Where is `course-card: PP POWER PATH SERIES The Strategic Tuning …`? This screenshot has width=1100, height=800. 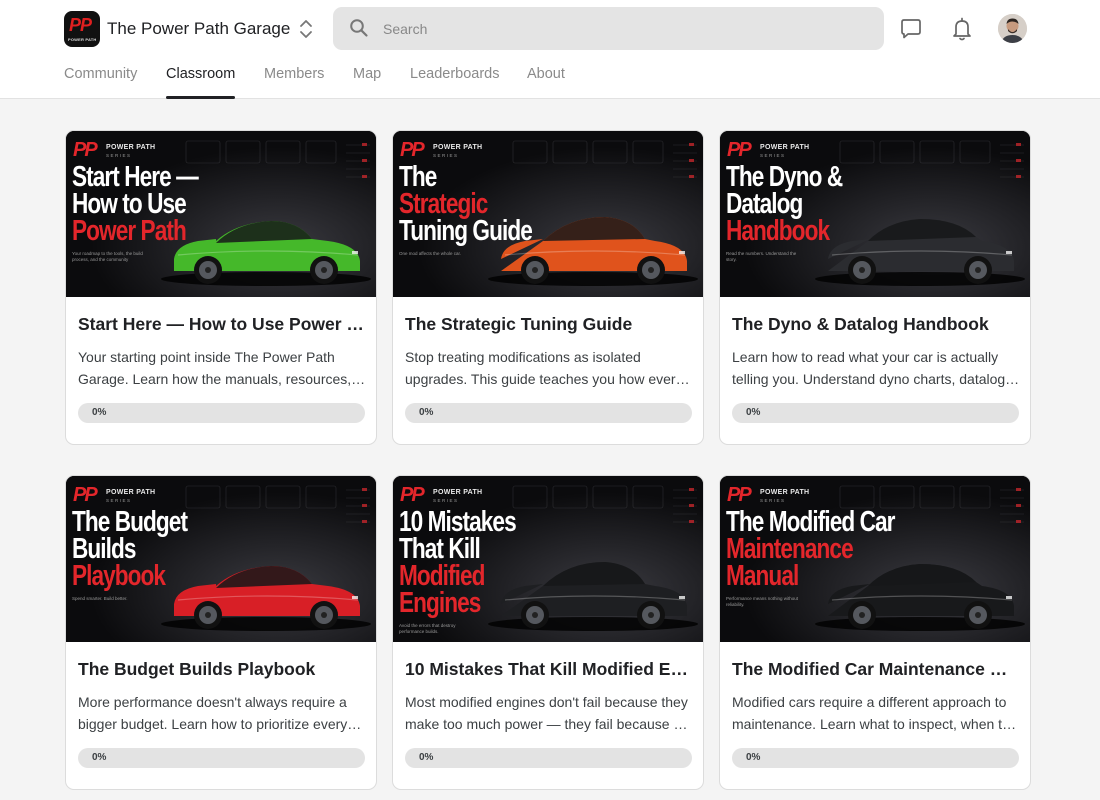
course-card: PP POWER PATH SERIES The Strategic Tuning … is located at coordinates (548, 287).